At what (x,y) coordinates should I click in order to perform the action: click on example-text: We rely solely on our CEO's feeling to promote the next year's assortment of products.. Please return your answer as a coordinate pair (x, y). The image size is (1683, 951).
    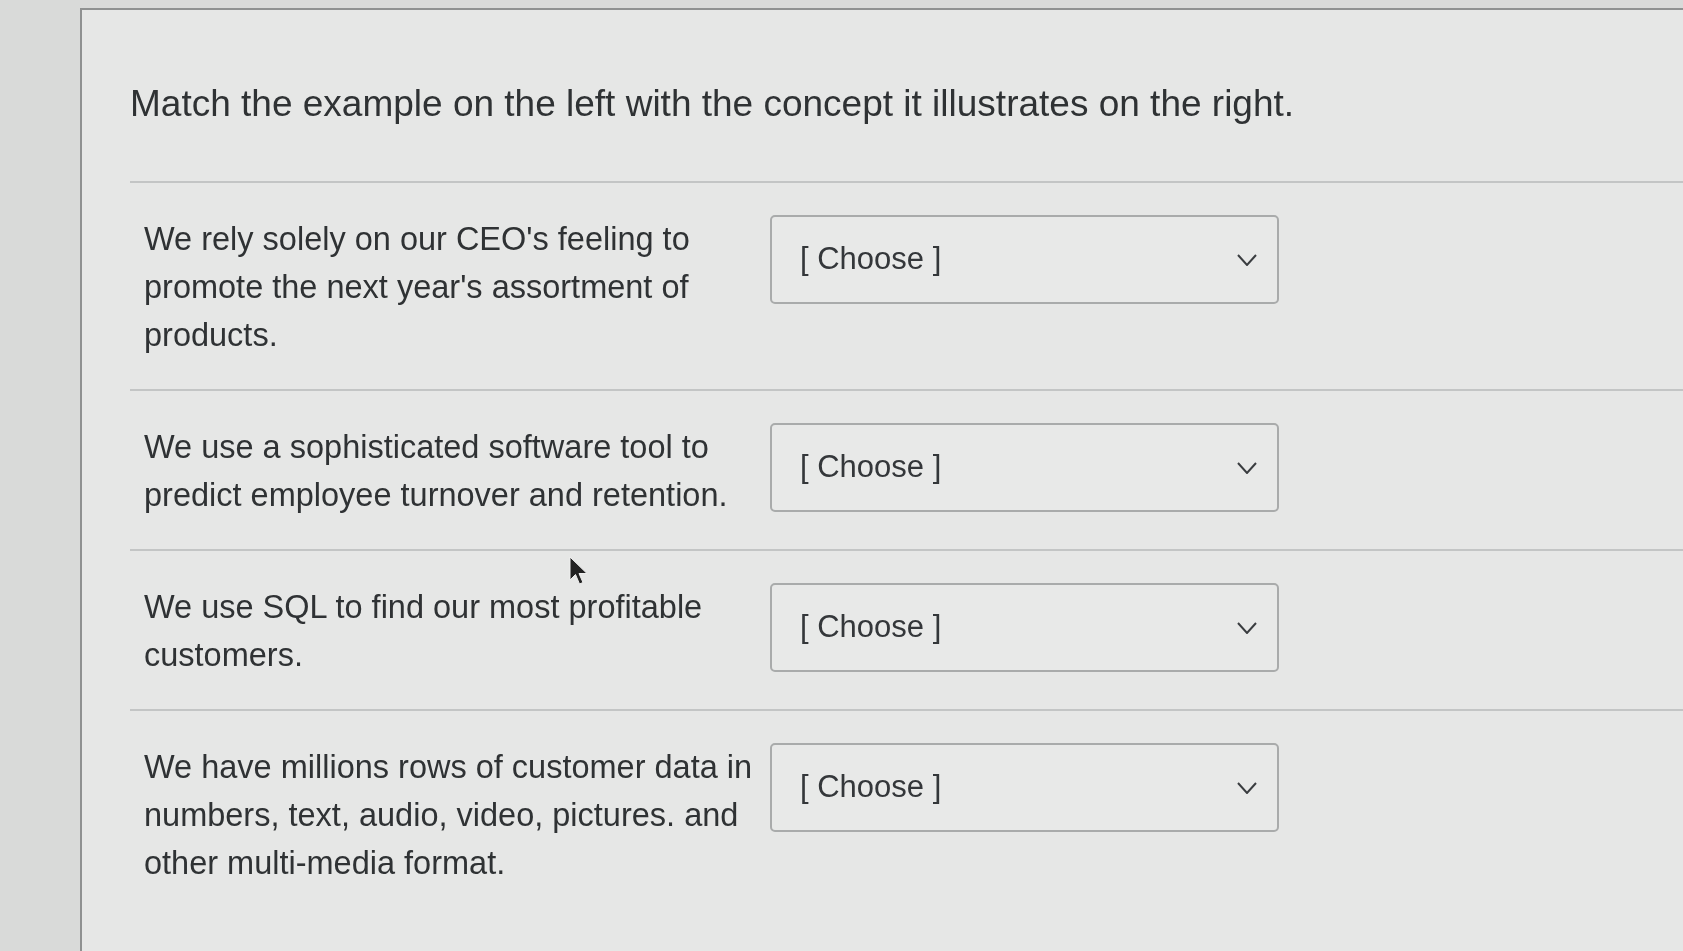
    Looking at the image, I should click on (417, 287).